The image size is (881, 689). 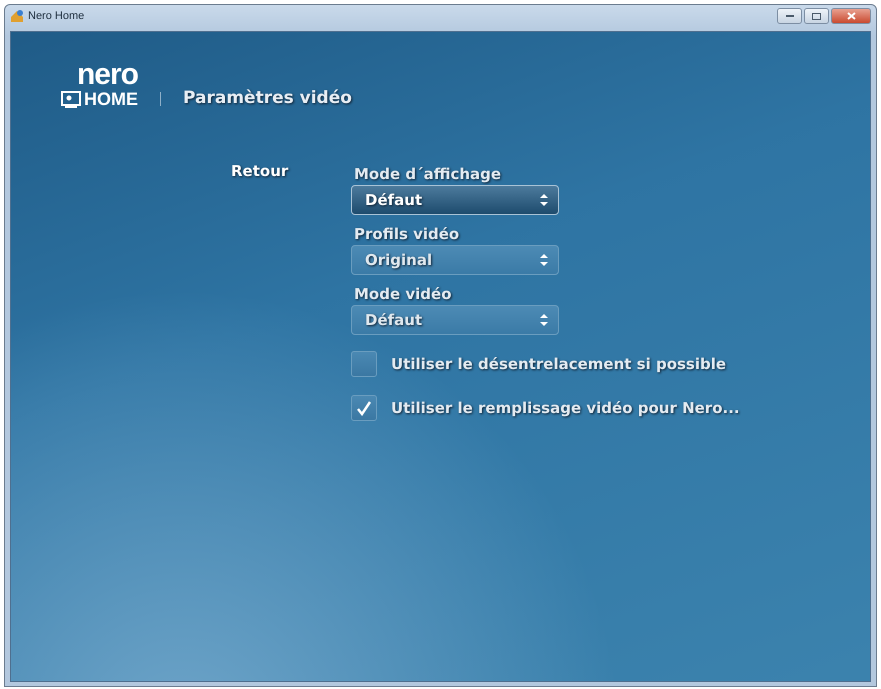 What do you see at coordinates (291, 291) in the screenshot?
I see `back-link: Retour` at bounding box center [291, 291].